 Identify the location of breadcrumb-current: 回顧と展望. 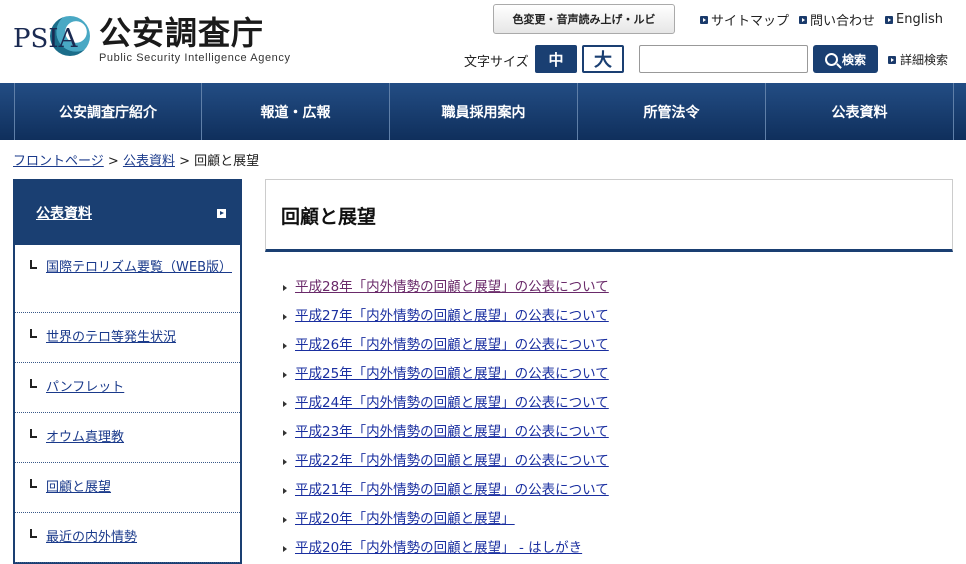
(227, 161).